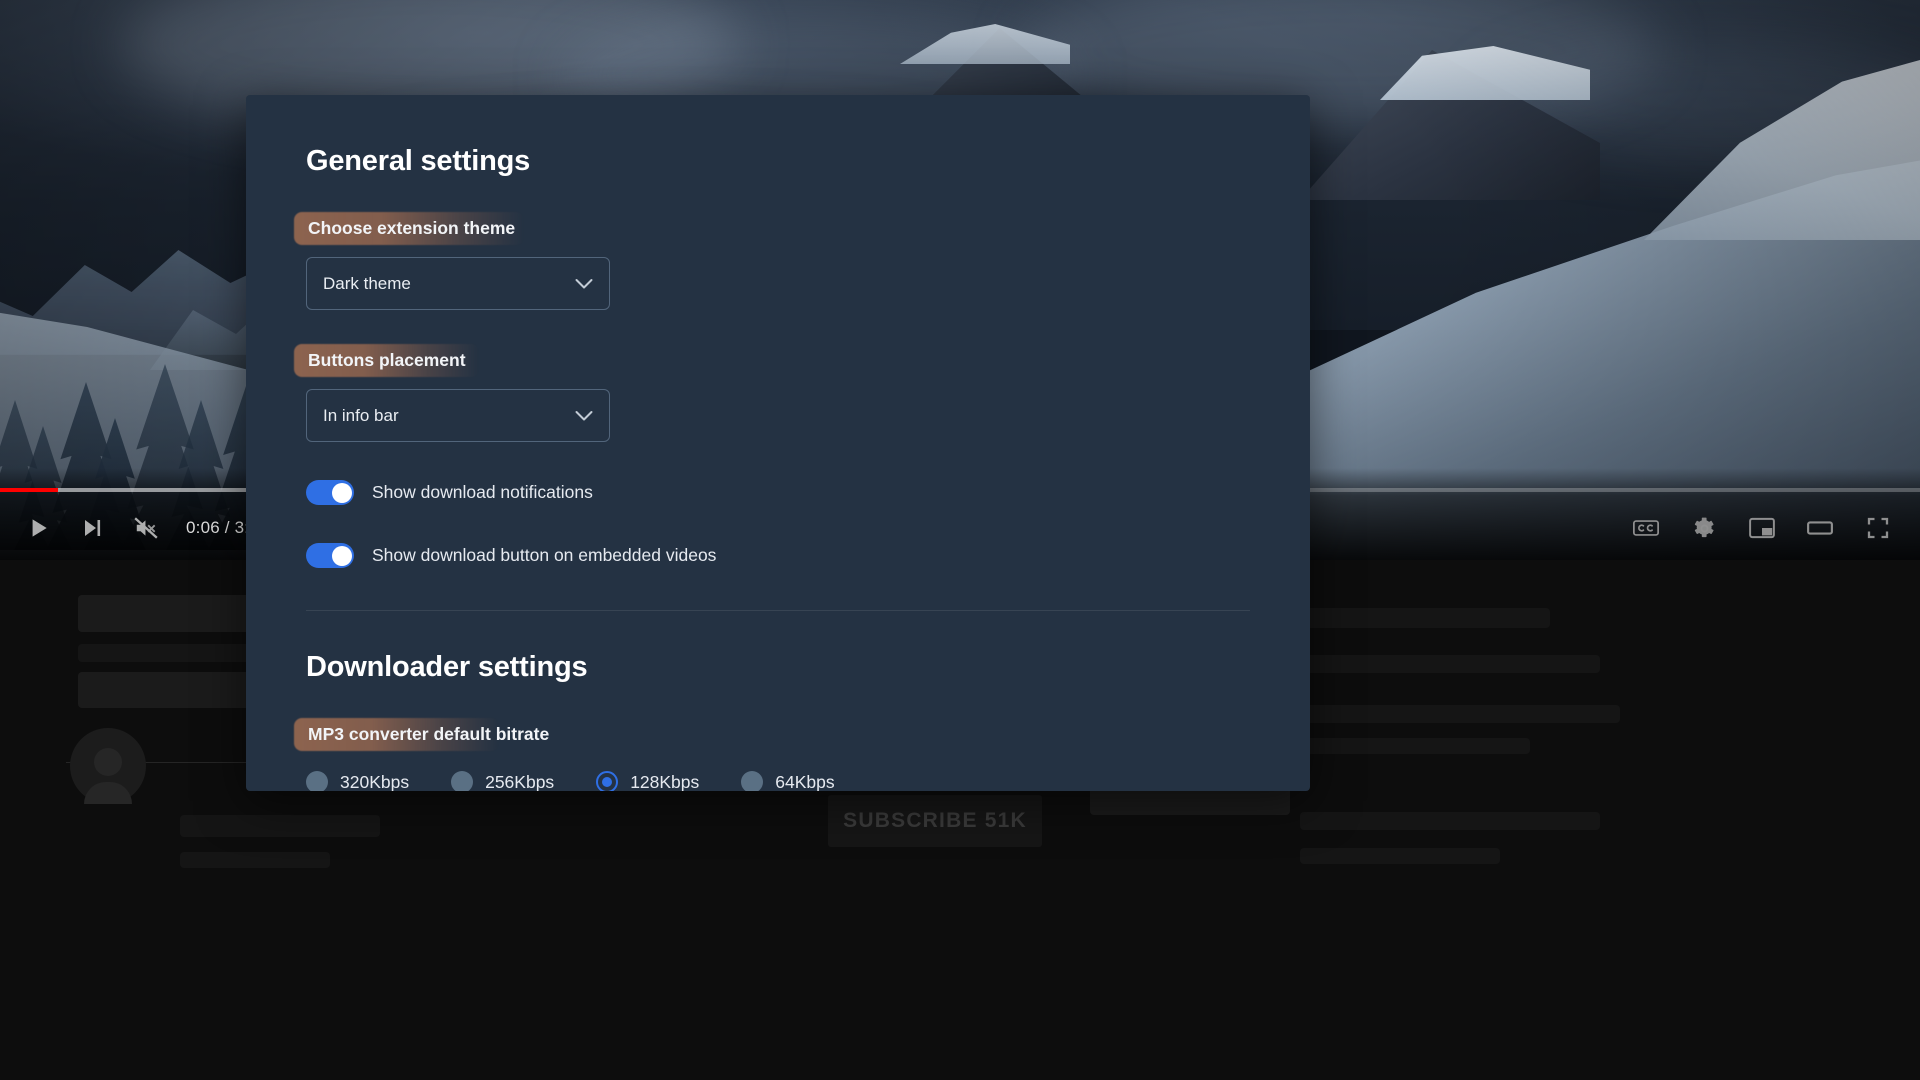 This screenshot has width=1920, height=1080. I want to click on extension-theme-label: Choose extension theme, so click(412, 228).